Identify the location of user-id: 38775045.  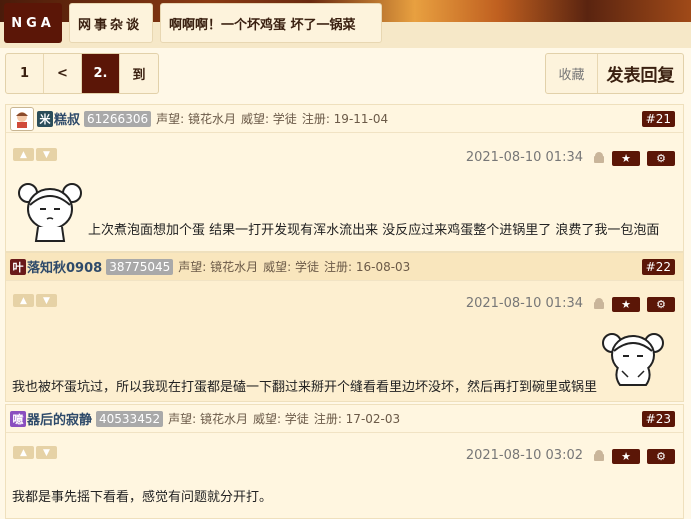
(140, 266).